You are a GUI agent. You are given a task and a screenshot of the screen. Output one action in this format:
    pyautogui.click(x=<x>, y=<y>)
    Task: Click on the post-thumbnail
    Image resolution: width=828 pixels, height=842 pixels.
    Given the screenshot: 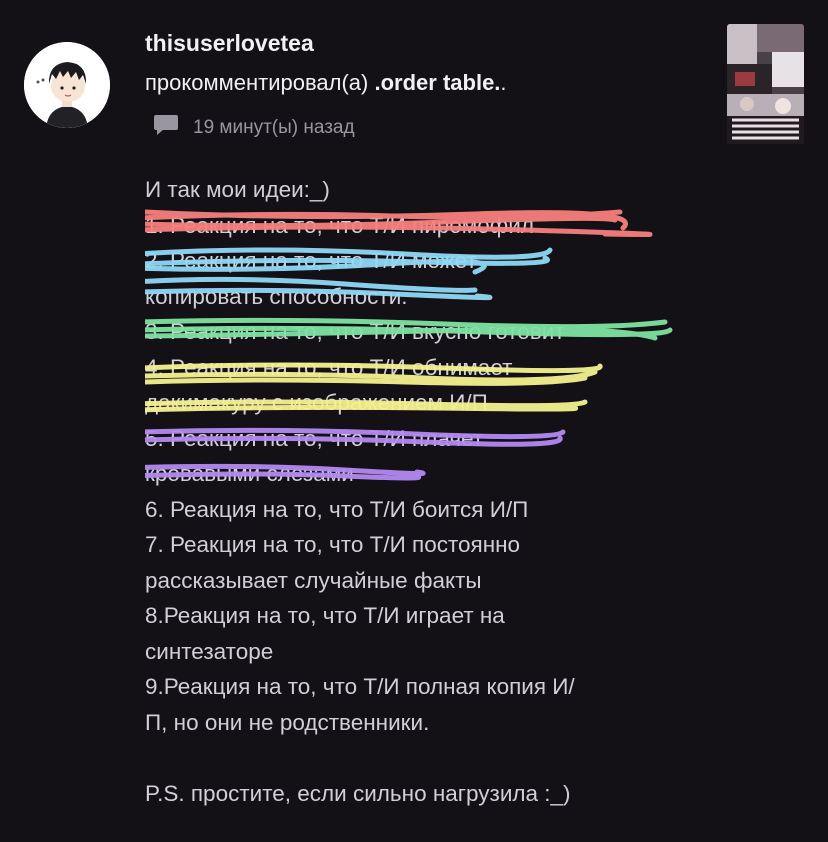 What is the action you would take?
    pyautogui.click(x=765, y=84)
    